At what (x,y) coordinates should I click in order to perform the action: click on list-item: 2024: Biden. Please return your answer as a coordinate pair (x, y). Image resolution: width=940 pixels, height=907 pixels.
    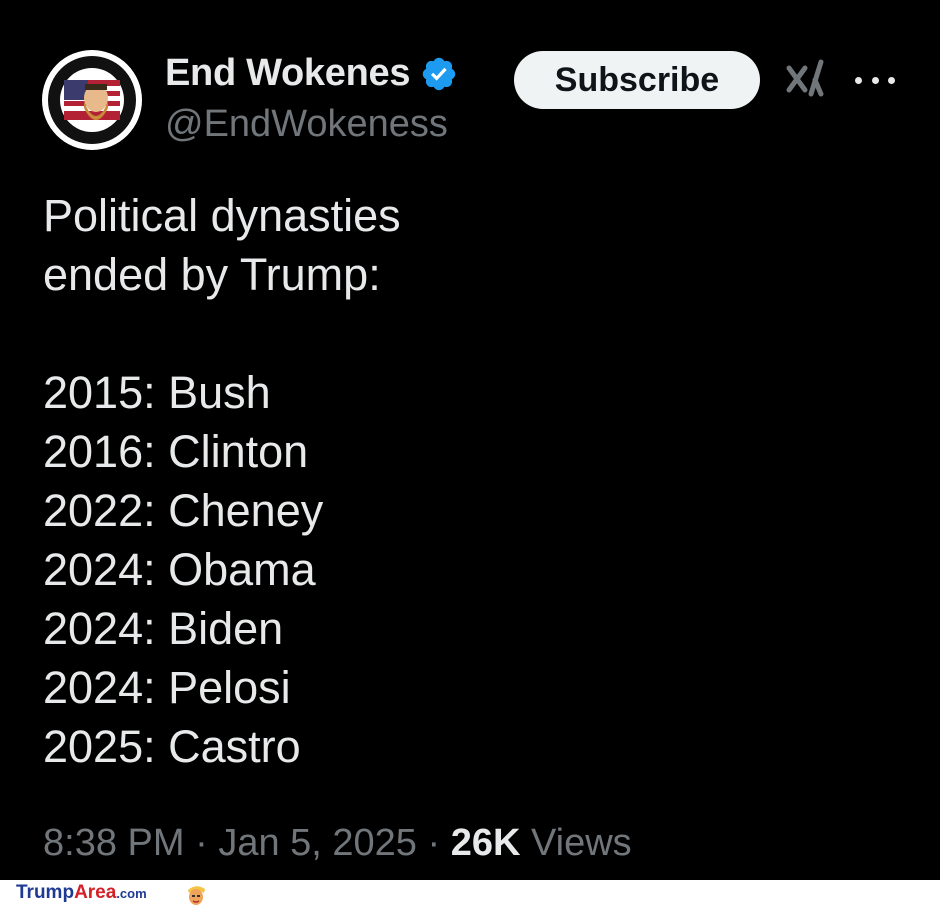
    Looking at the image, I should click on (163, 628).